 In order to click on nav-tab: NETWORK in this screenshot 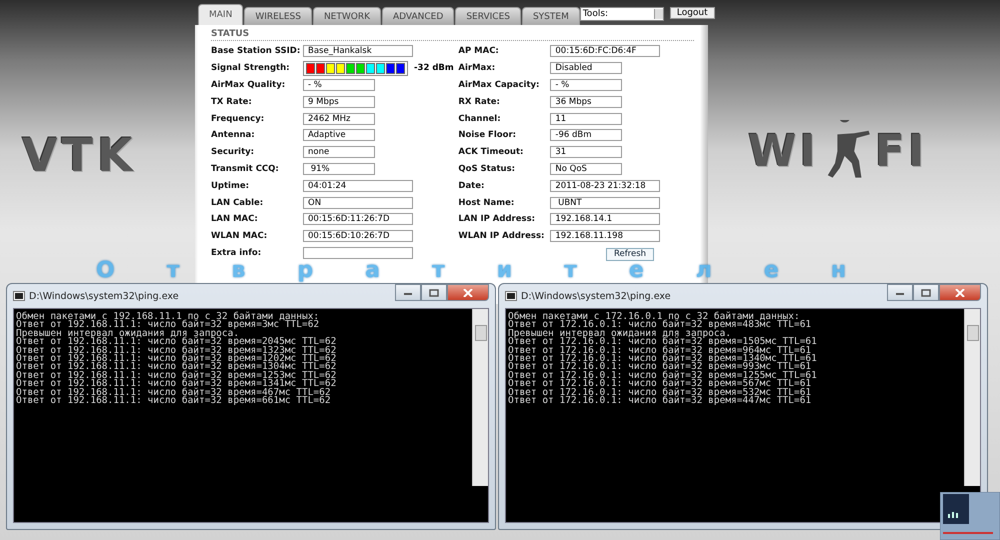, I will do `click(346, 16)`.